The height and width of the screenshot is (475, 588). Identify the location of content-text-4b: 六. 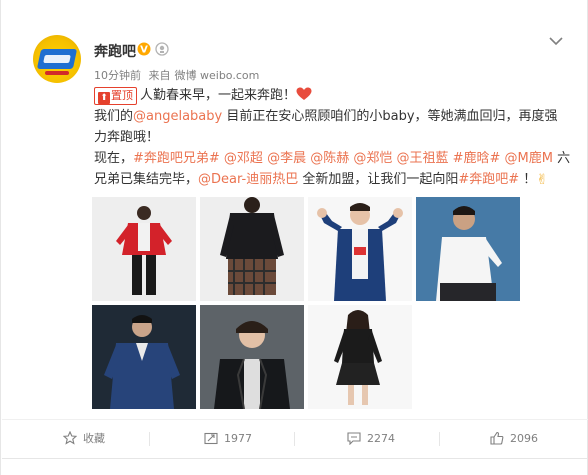
(561, 158).